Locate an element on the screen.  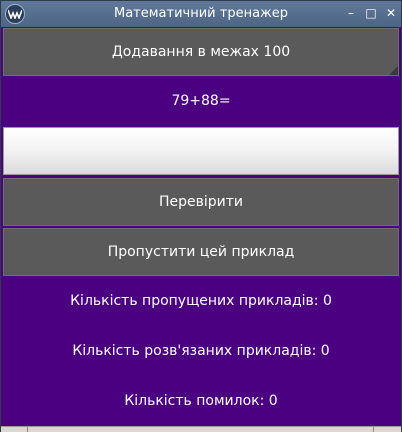
skipped-count-label: Кількість пропущених прикладів: 0 is located at coordinates (201, 301).